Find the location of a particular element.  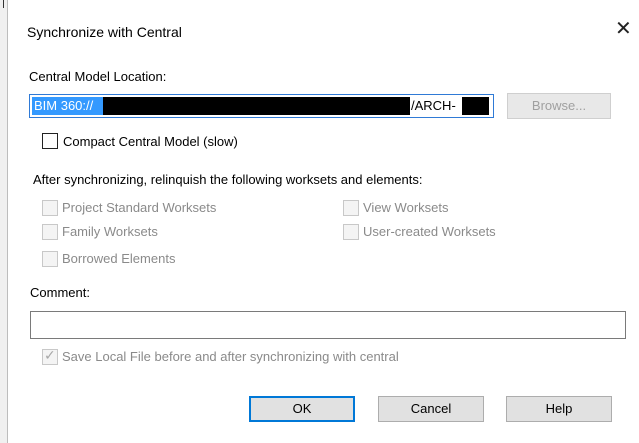

save-local-file-checkbox: ✓ is located at coordinates (50, 356).